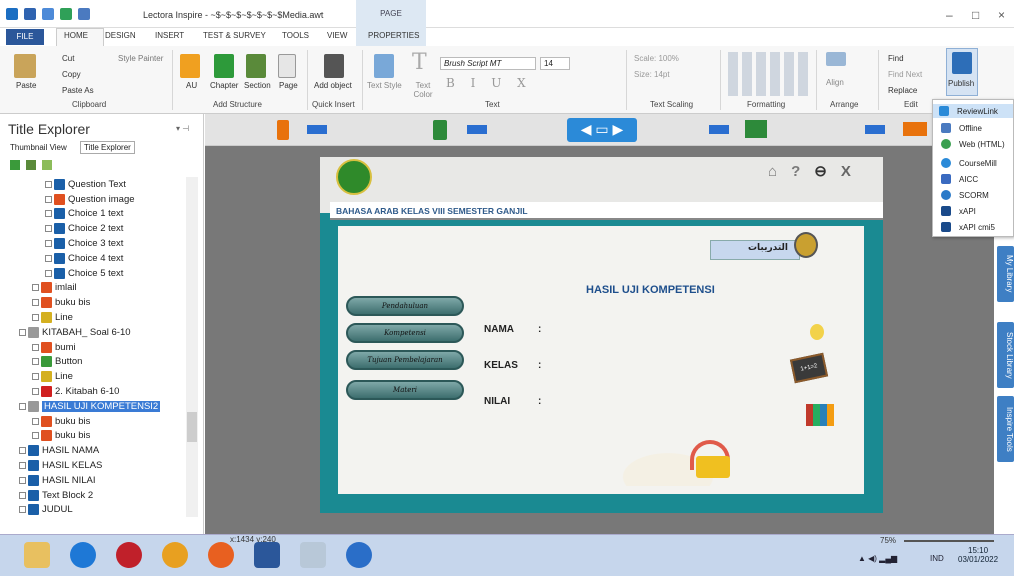 The image size is (1014, 576). What do you see at coordinates (107, 147) in the screenshot?
I see `tab-title-explorer: Title Explorer` at bounding box center [107, 147].